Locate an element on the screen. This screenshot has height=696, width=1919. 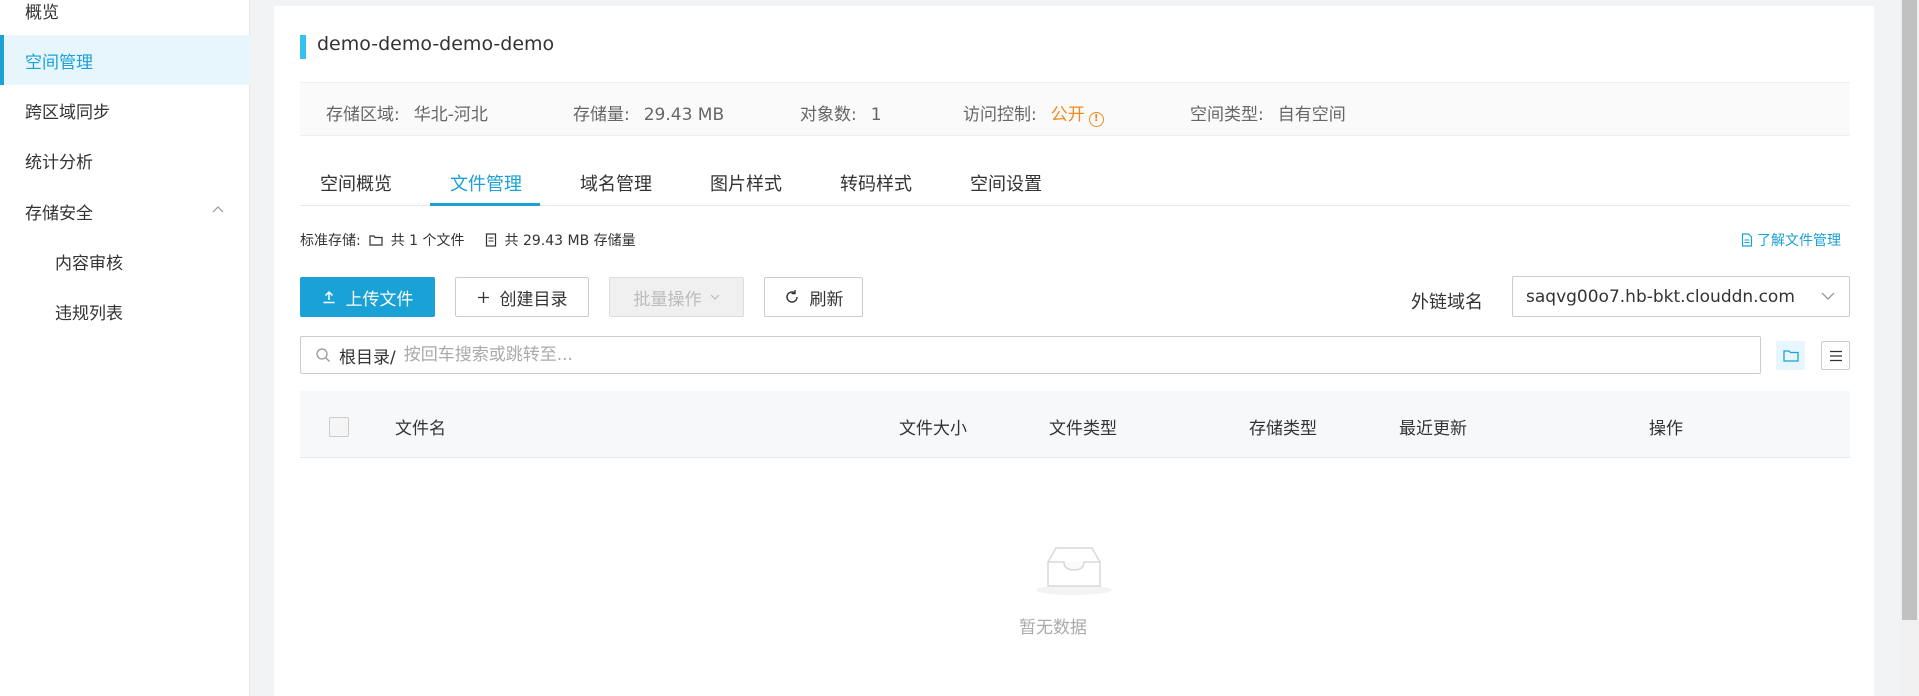
search-icon is located at coordinates (323, 355).